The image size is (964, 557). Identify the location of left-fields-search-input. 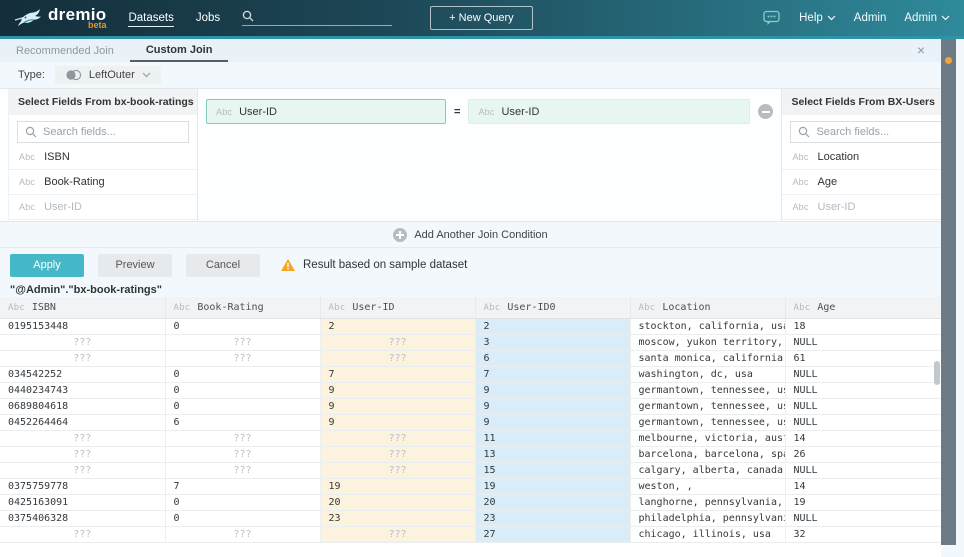
(103, 132).